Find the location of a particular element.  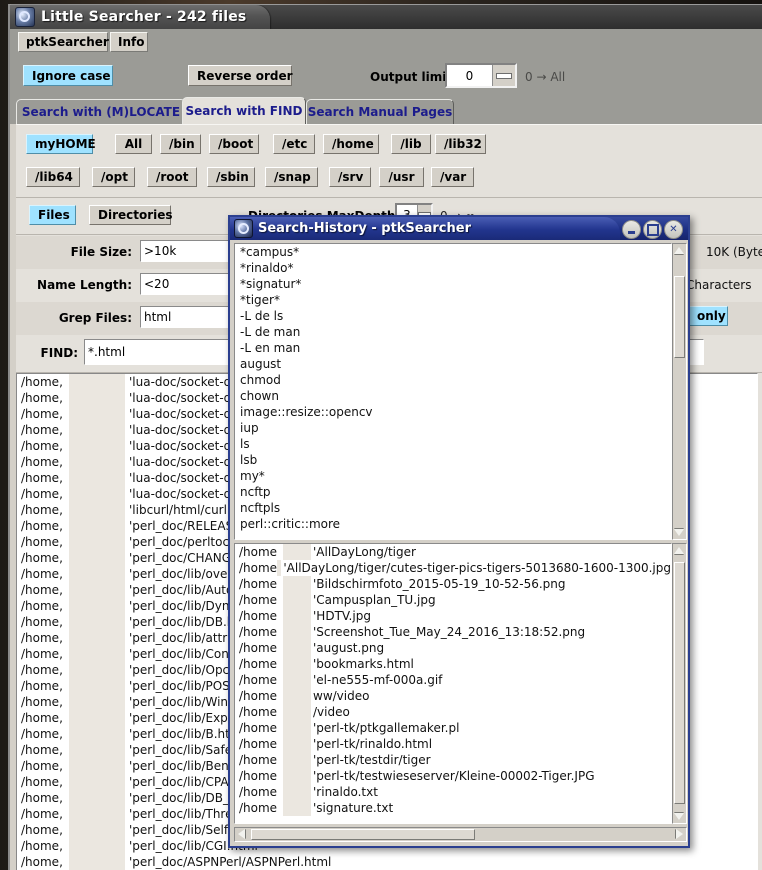

history-item: *tiger* is located at coordinates (453, 300).